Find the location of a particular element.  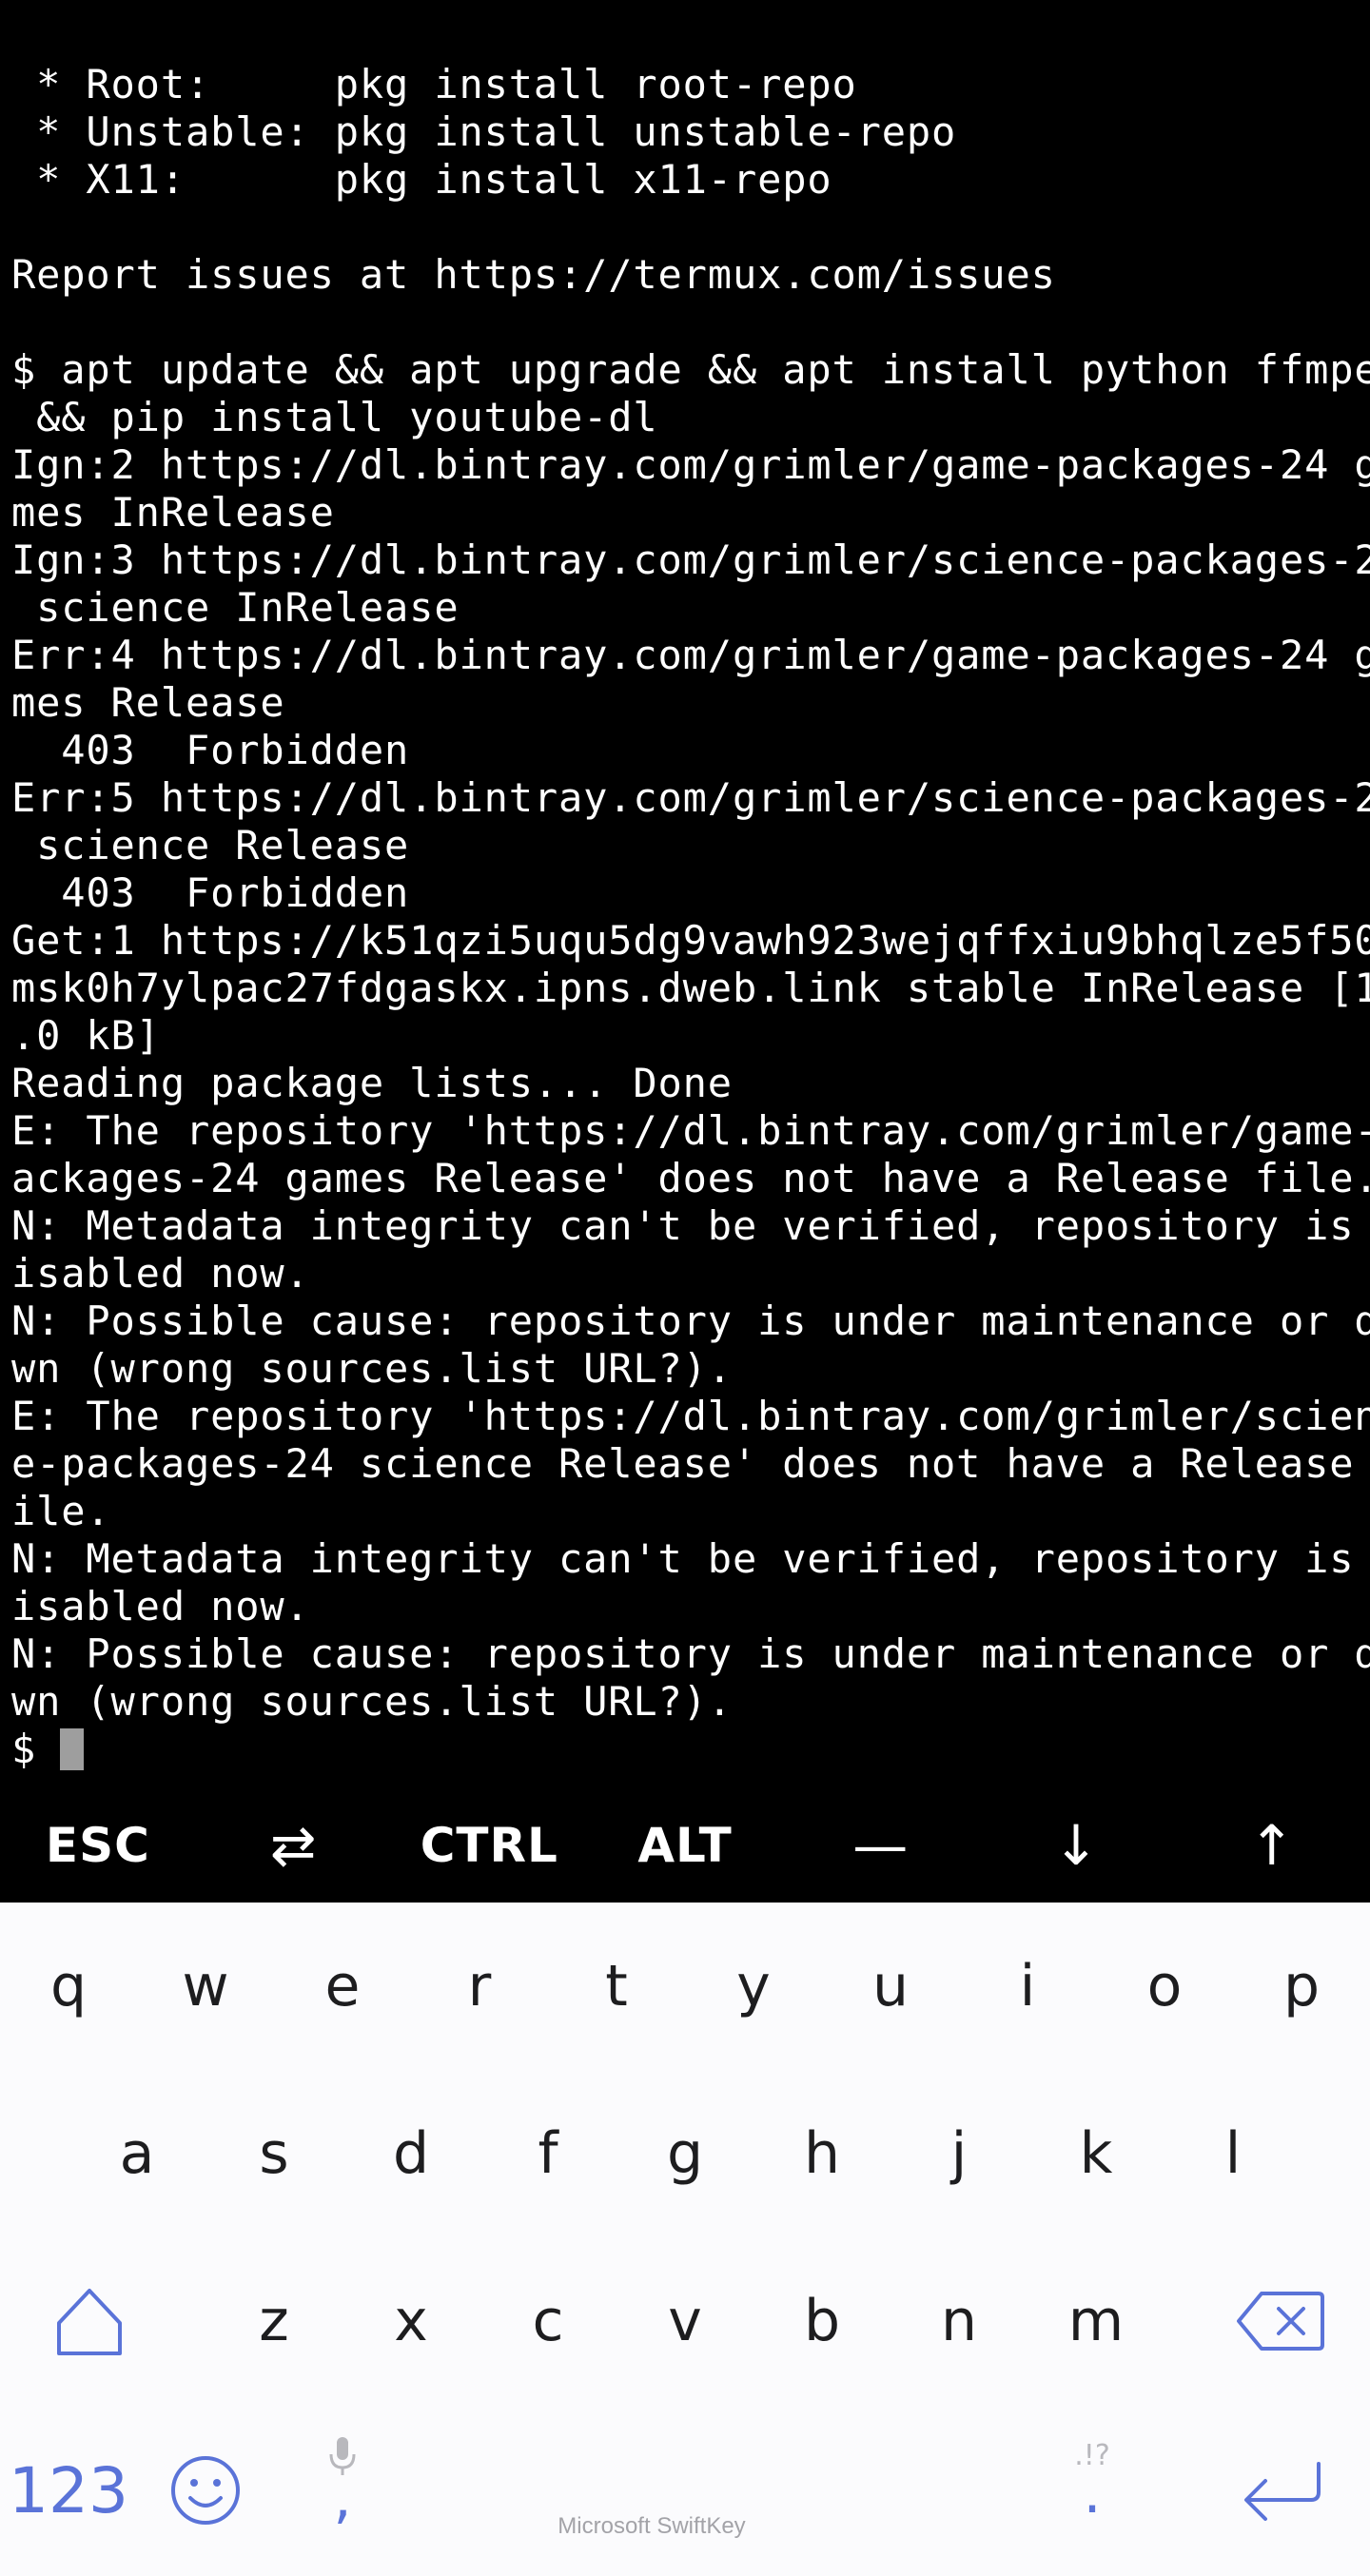

key-f: f is located at coordinates (548, 2154).